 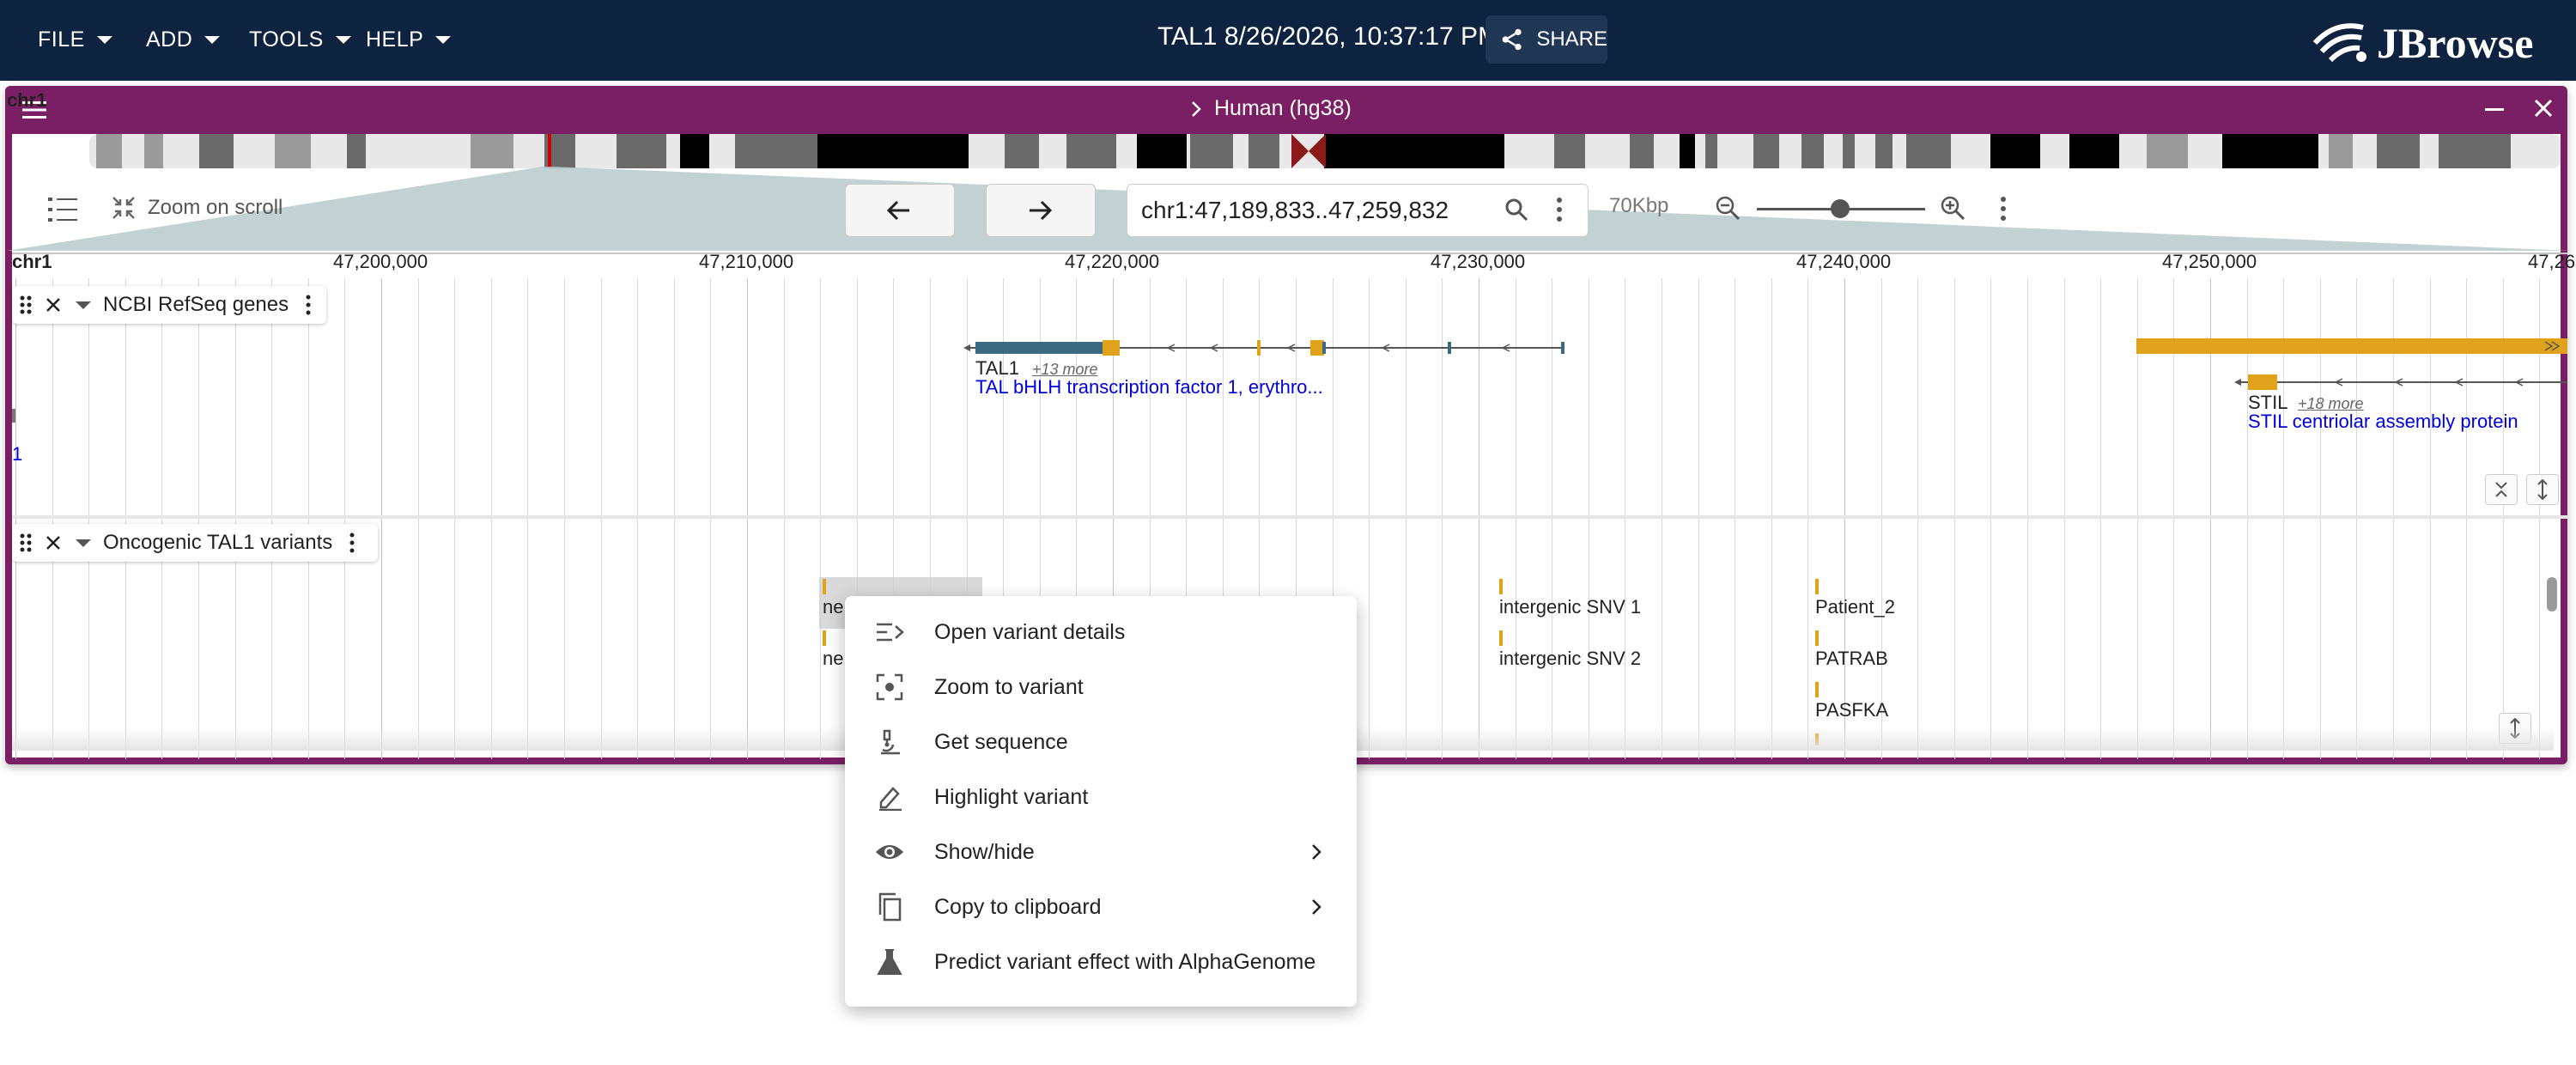 I want to click on collapse-track-button, so click(x=2501, y=489).